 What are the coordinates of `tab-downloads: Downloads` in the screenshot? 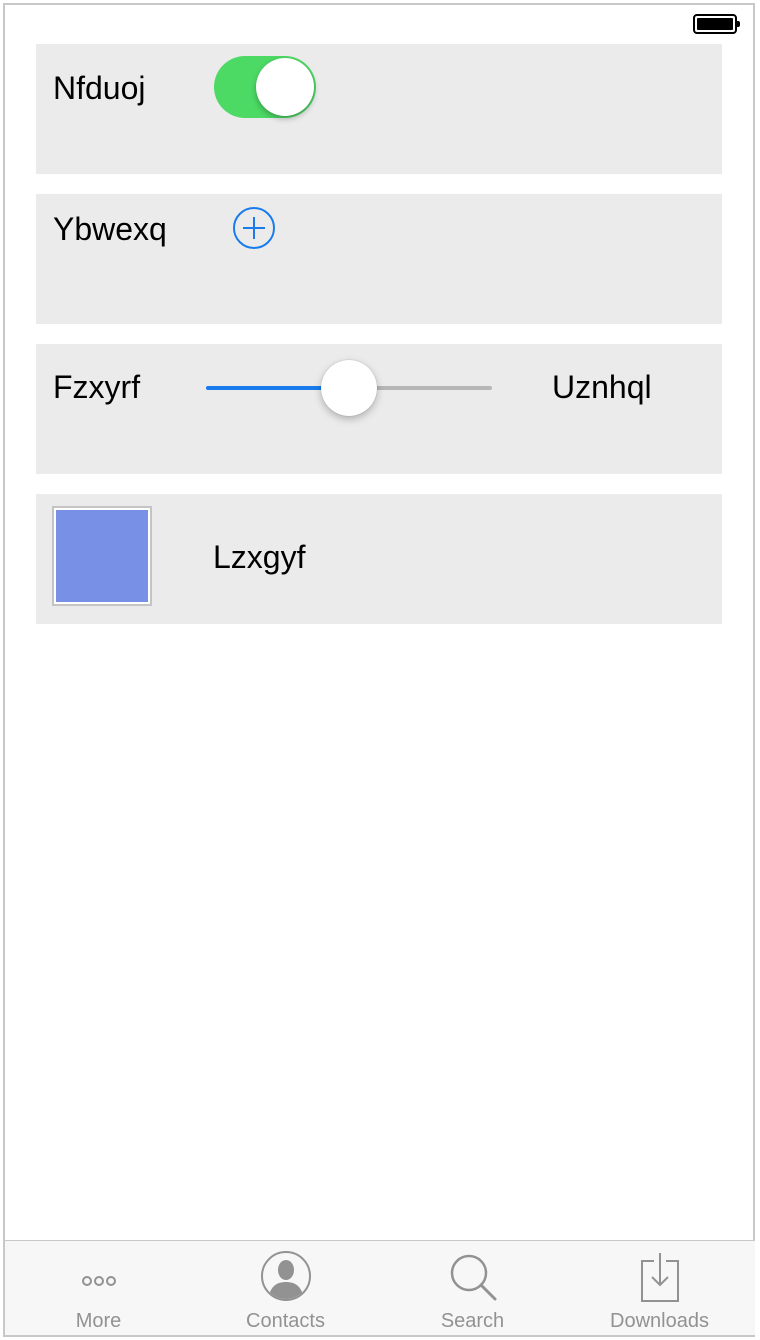 It's located at (659, 1288).